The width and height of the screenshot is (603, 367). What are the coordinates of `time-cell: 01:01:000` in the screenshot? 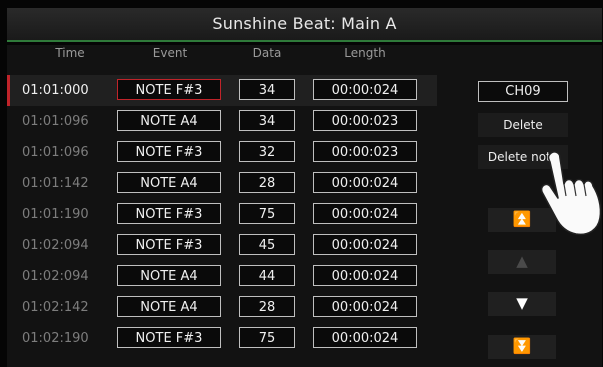 It's located at (55, 90).